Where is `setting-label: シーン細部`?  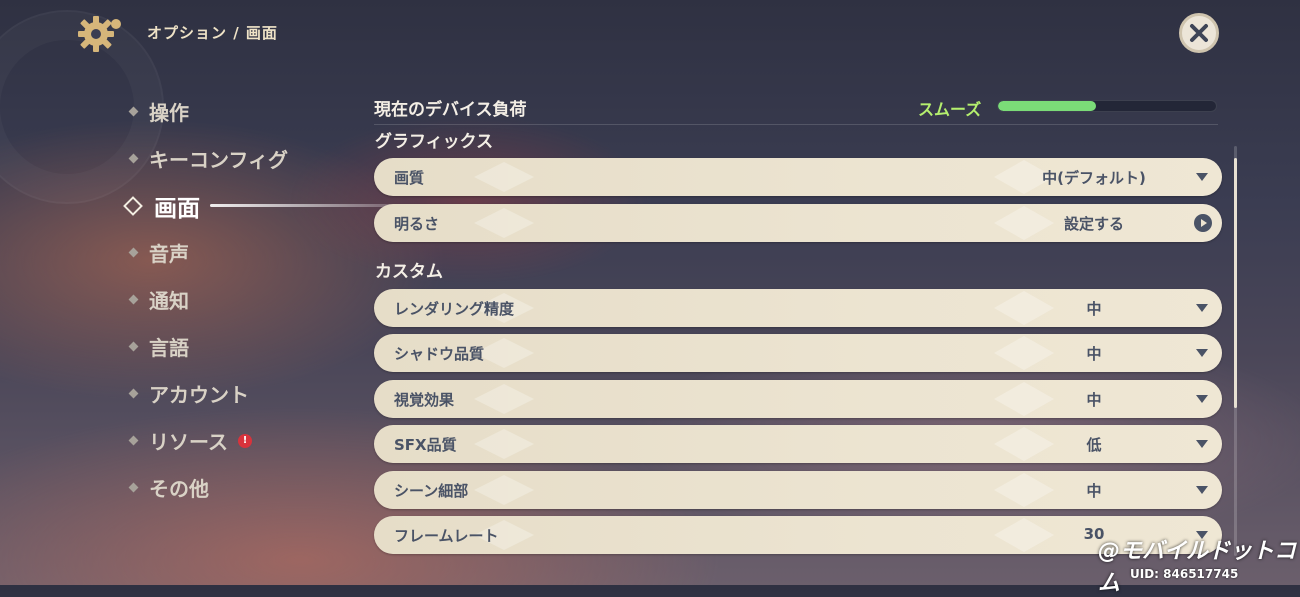
setting-label: シーン細部 is located at coordinates (431, 491).